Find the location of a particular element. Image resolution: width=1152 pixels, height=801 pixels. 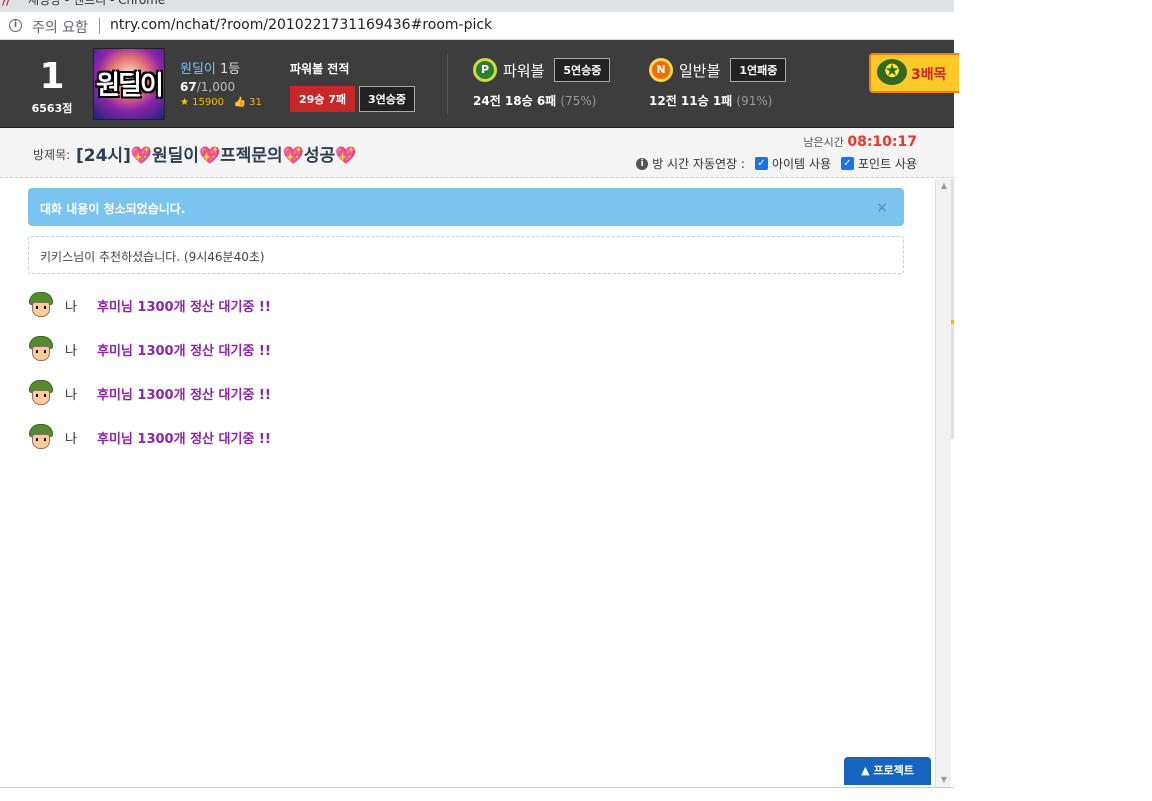

room-title-part: 원딜이 is located at coordinates (175, 156).